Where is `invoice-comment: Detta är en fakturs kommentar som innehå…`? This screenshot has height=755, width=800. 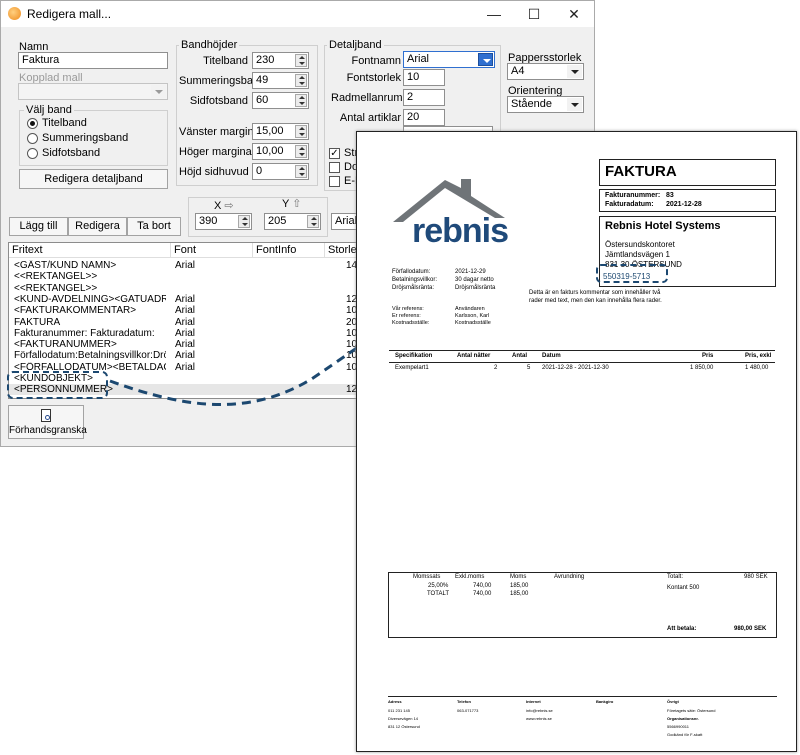
invoice-comment: Detta är en fakturs kommentar som innehå… is located at coordinates (595, 297).